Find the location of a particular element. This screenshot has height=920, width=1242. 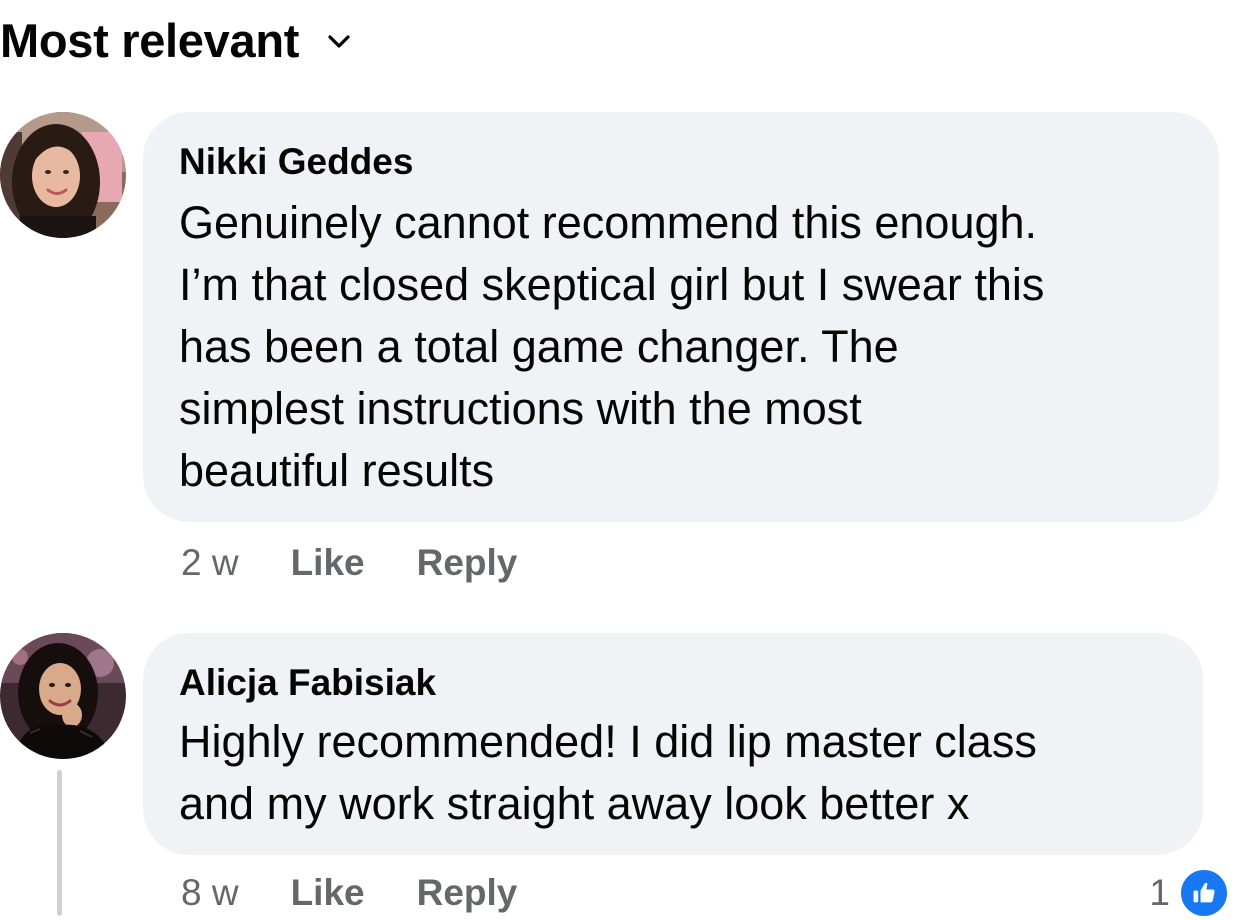

thumbs-up-icon is located at coordinates (1204, 893).